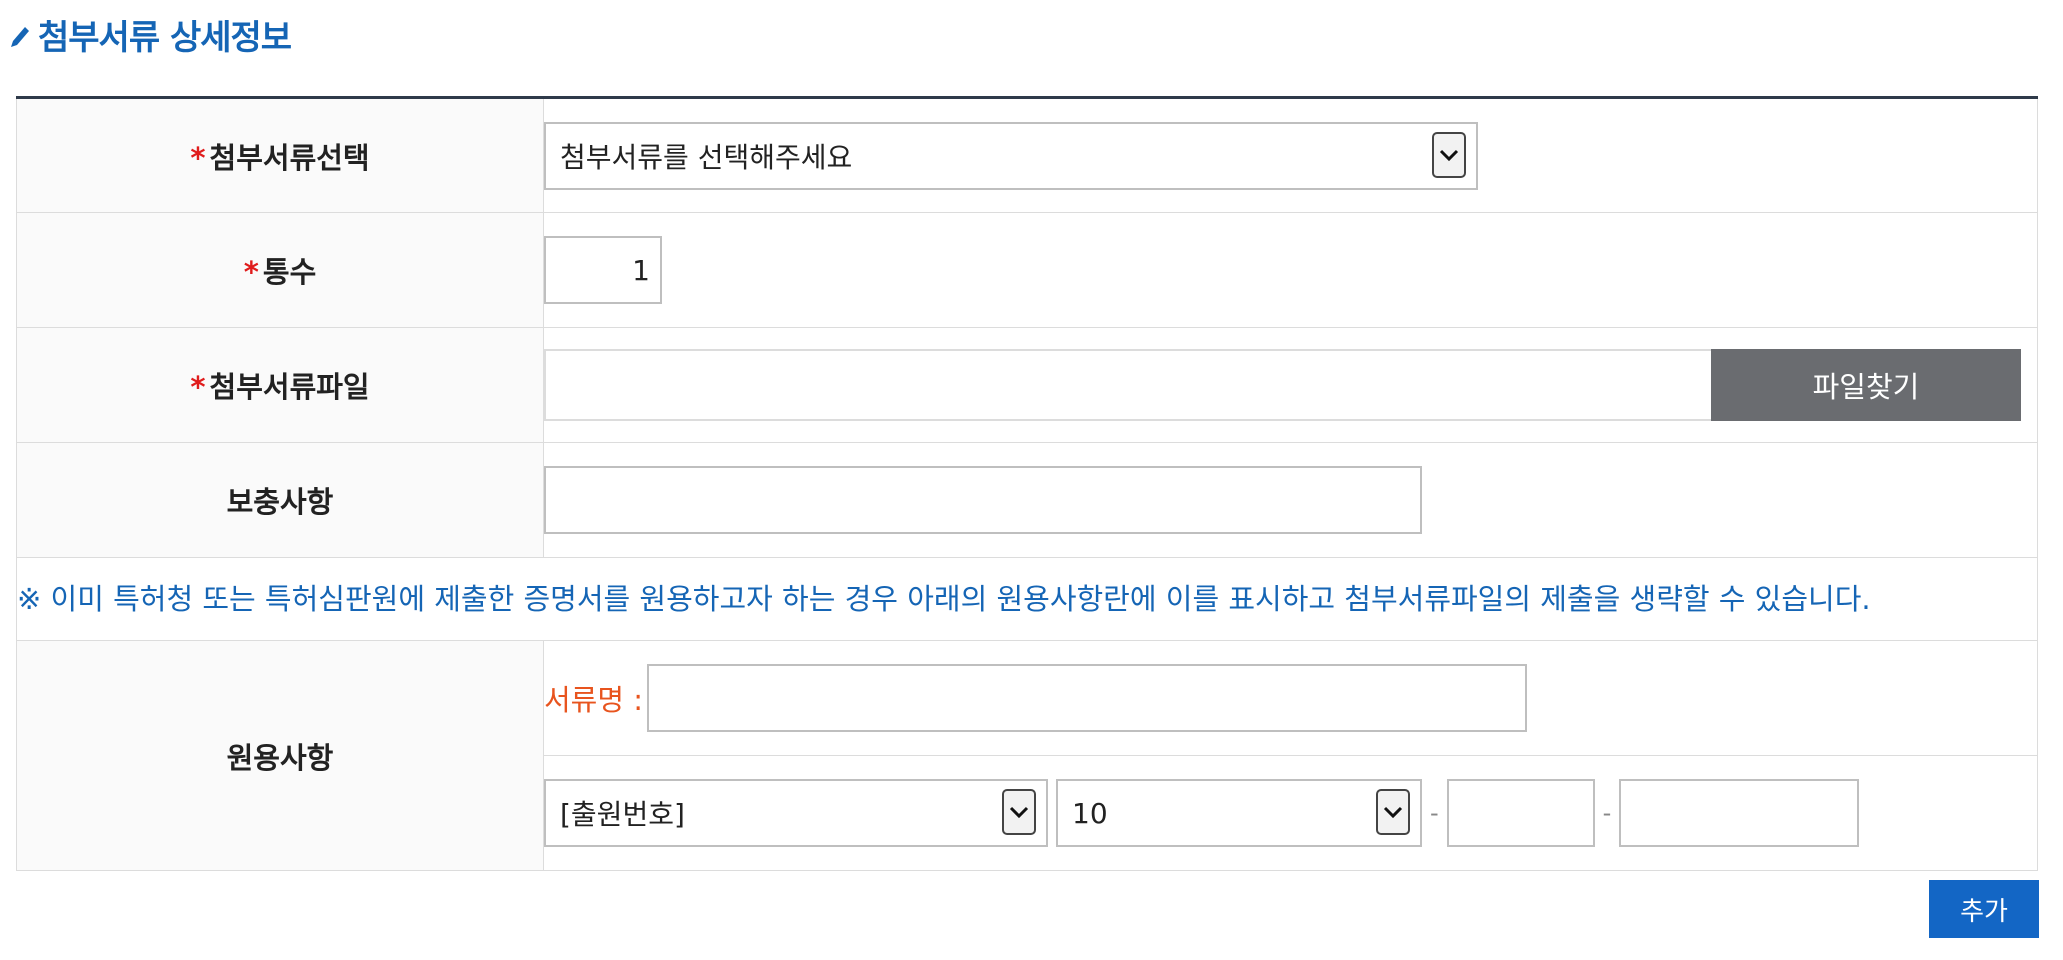 This screenshot has width=2063, height=960. What do you see at coordinates (1011, 155) in the screenshot?
I see `doc-type-select: 첨부서류를 선택해주세요` at bounding box center [1011, 155].